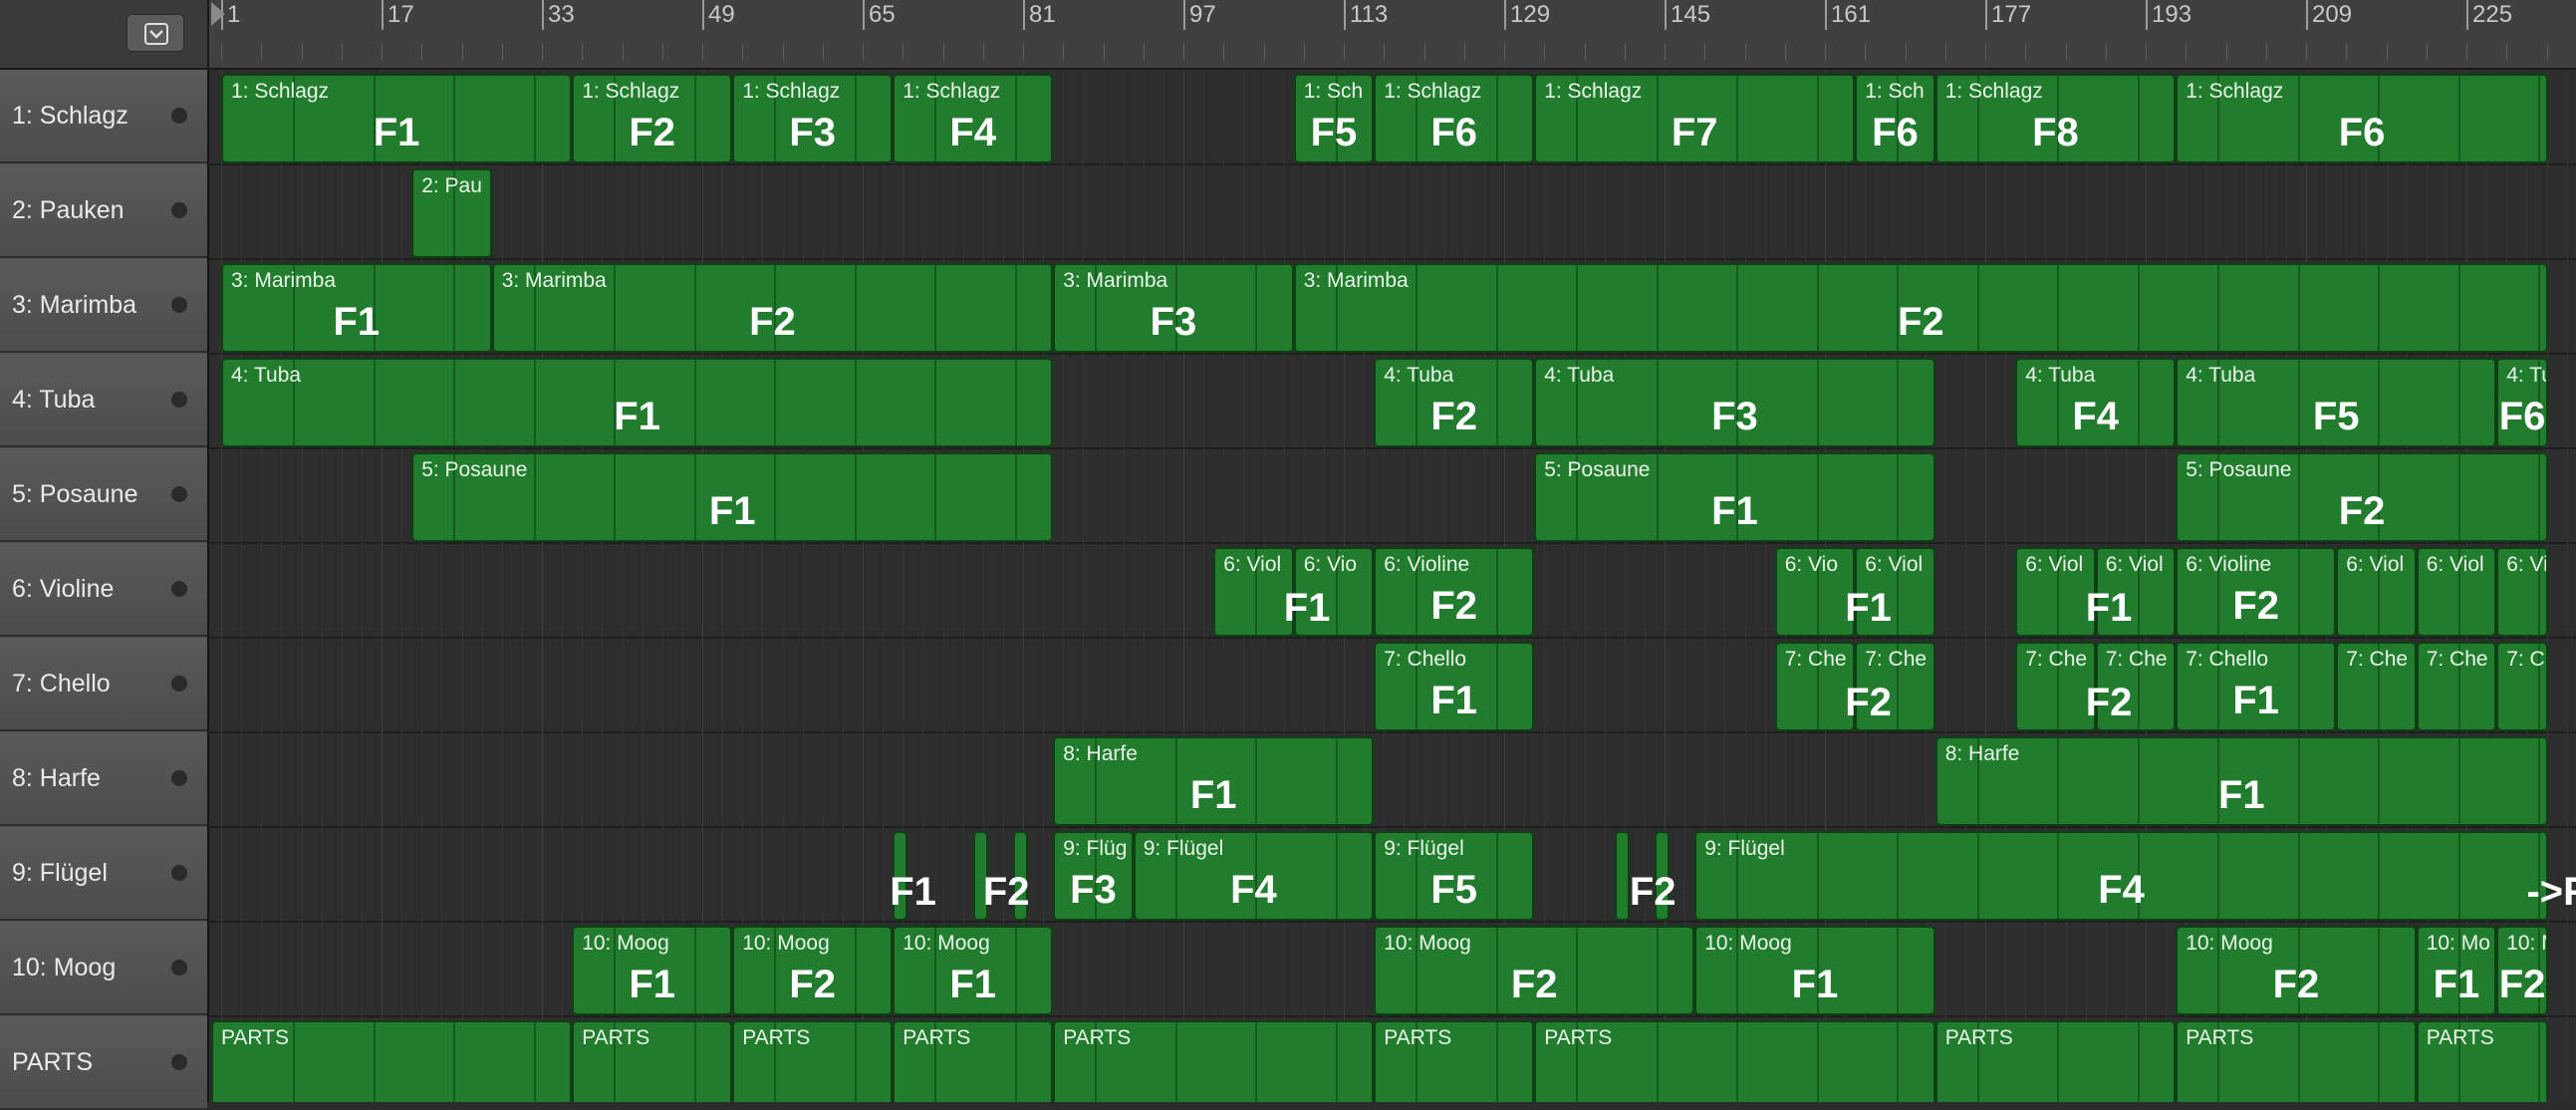 The height and width of the screenshot is (1110, 2576). I want to click on midi-region: 10: Mo F2, so click(2522, 970).